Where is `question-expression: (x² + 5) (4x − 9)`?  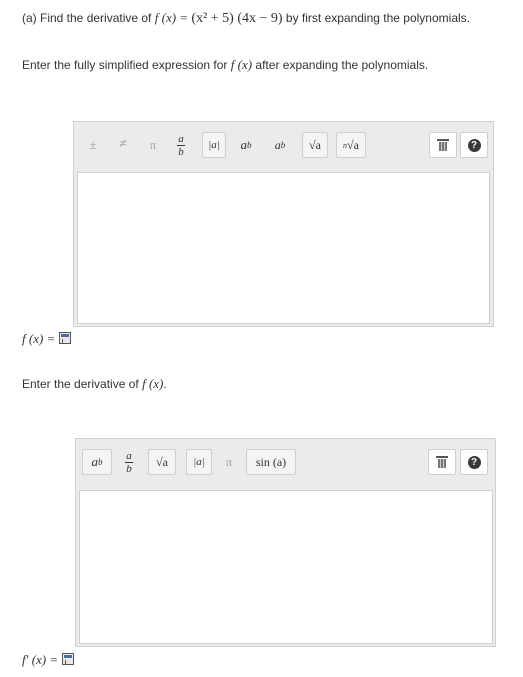
question-expression: (x² + 5) (4x − 9) is located at coordinates (237, 18).